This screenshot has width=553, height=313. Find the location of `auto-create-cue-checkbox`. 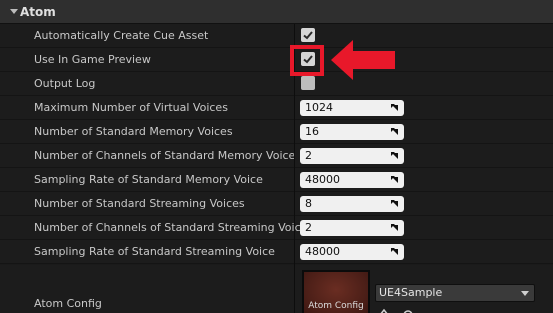

auto-create-cue-checkbox is located at coordinates (308, 35).